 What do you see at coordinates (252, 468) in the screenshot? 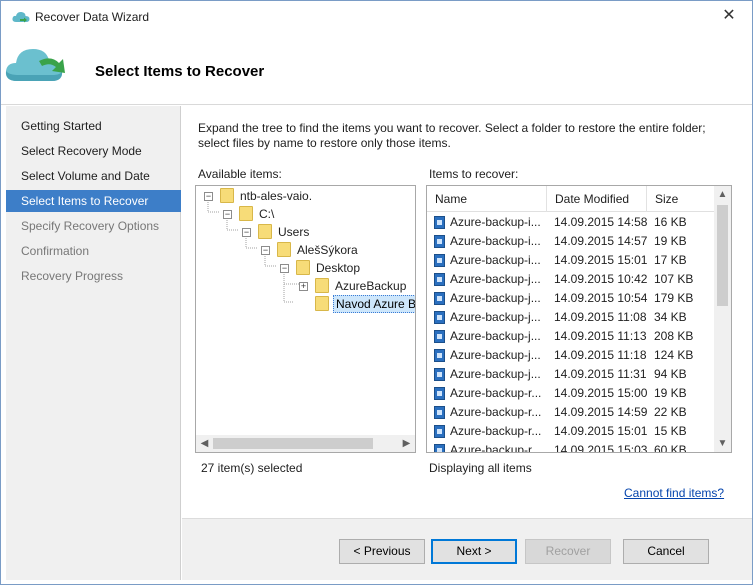
I see `selected-count-text: 27 item(s) selected` at bounding box center [252, 468].